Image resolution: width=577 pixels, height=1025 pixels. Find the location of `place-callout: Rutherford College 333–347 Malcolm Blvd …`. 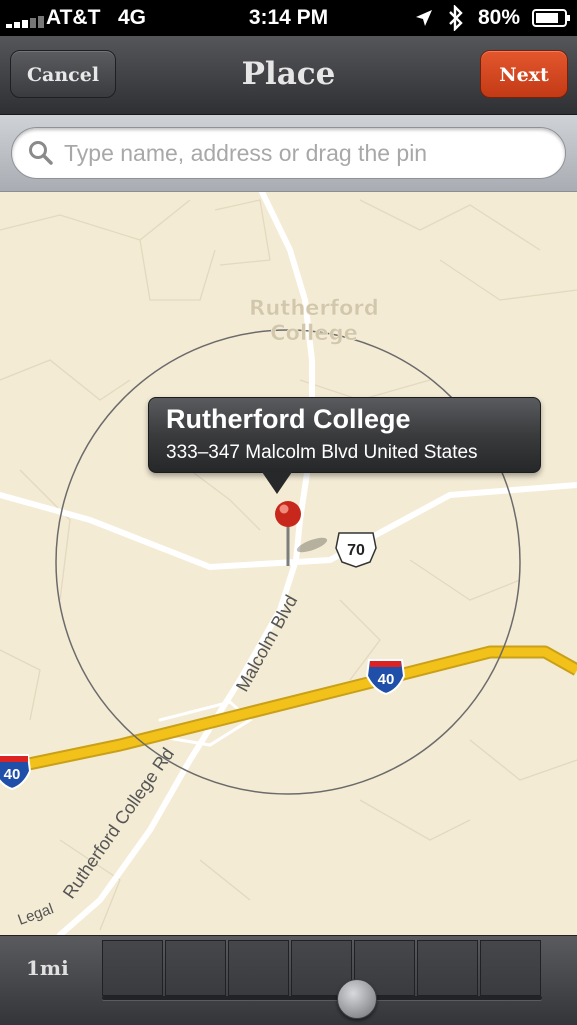

place-callout: Rutherford College 333–347 Malcolm Blvd … is located at coordinates (344, 435).